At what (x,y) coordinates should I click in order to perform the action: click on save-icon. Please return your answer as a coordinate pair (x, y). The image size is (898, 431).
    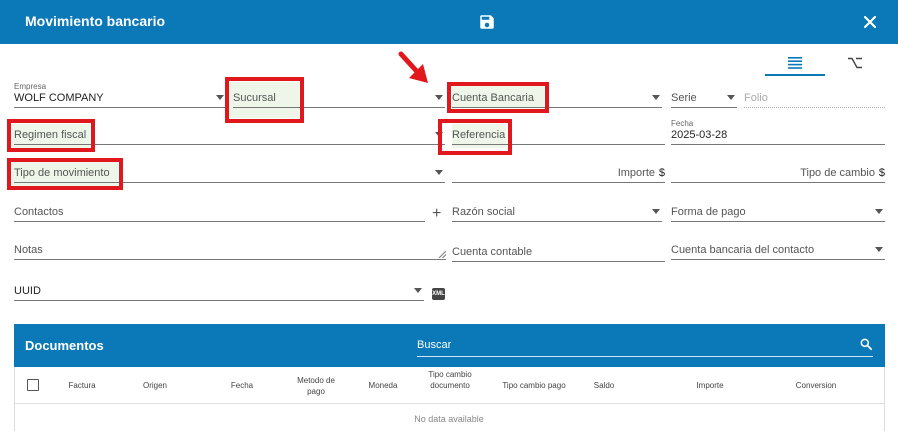
    Looking at the image, I should click on (487, 22).